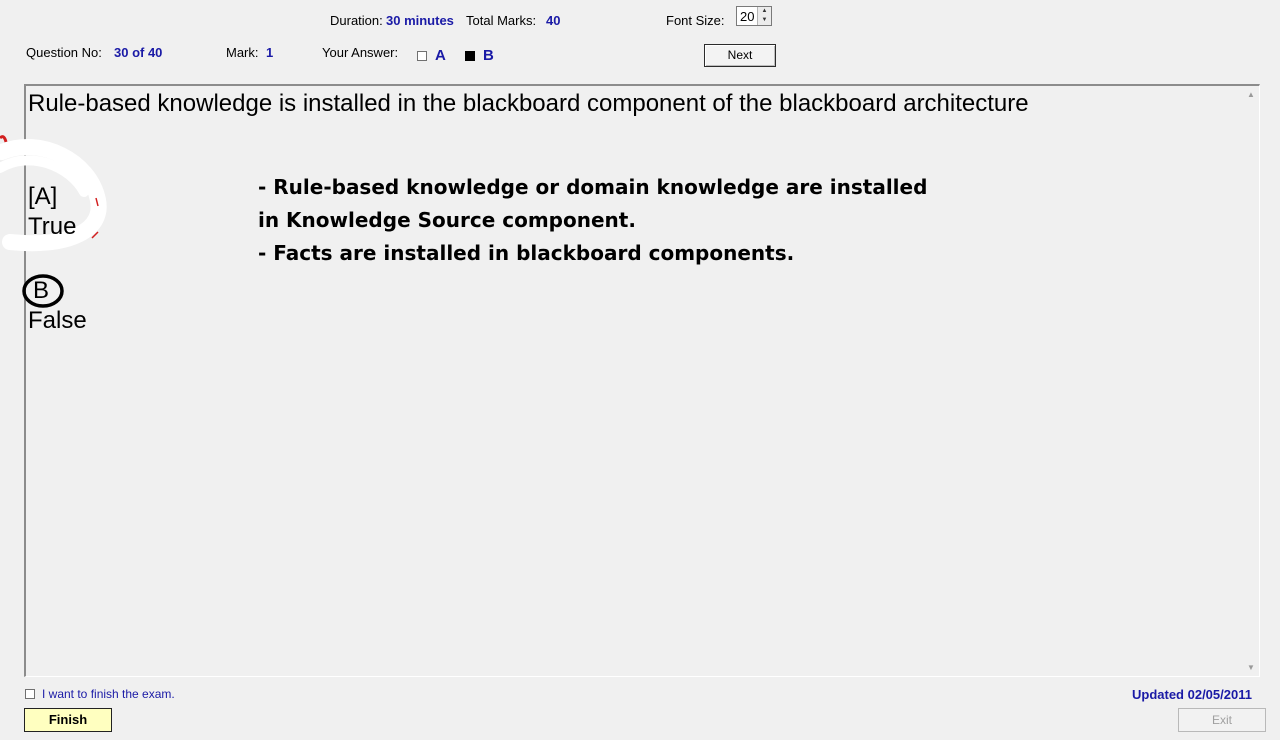  Describe the element at coordinates (108, 694) in the screenshot. I see `finish-exam-label: I want to finish the exam.` at that location.